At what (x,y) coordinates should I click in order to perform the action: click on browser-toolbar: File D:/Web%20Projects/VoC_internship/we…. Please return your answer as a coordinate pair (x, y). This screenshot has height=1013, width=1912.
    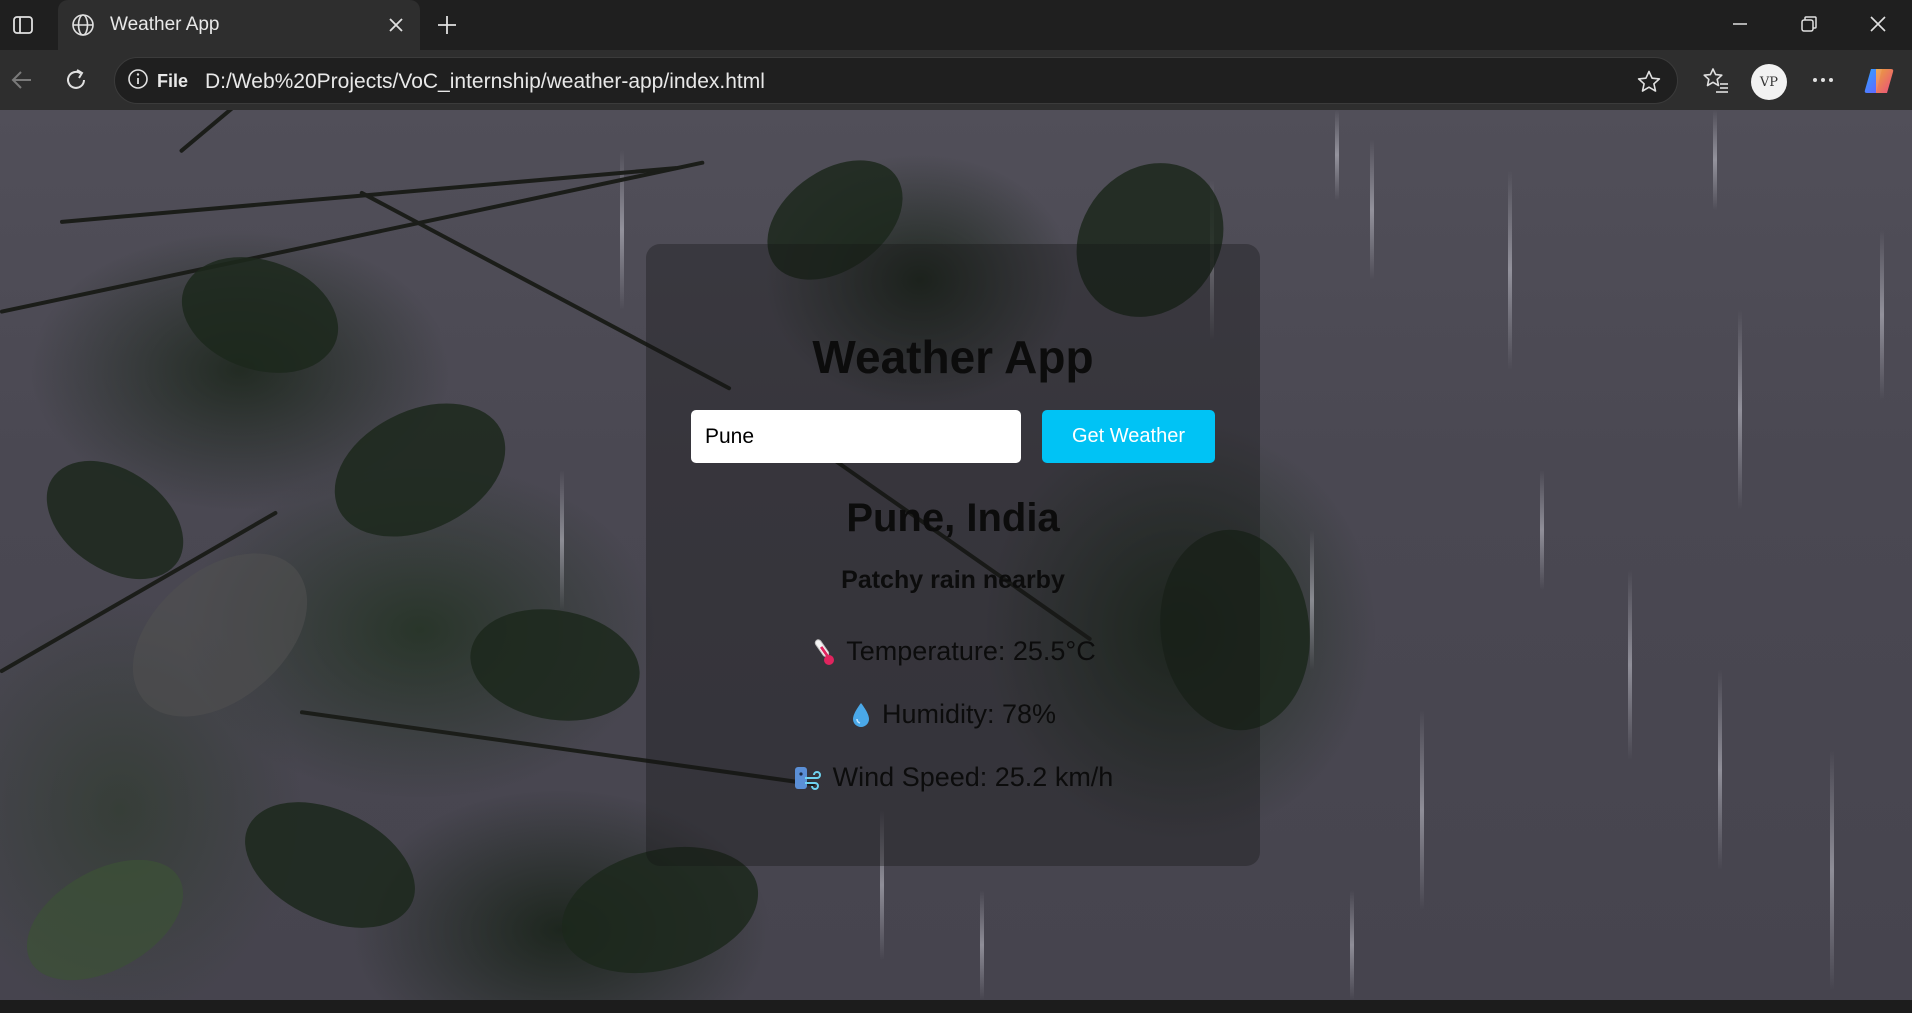
    Looking at the image, I should click on (956, 80).